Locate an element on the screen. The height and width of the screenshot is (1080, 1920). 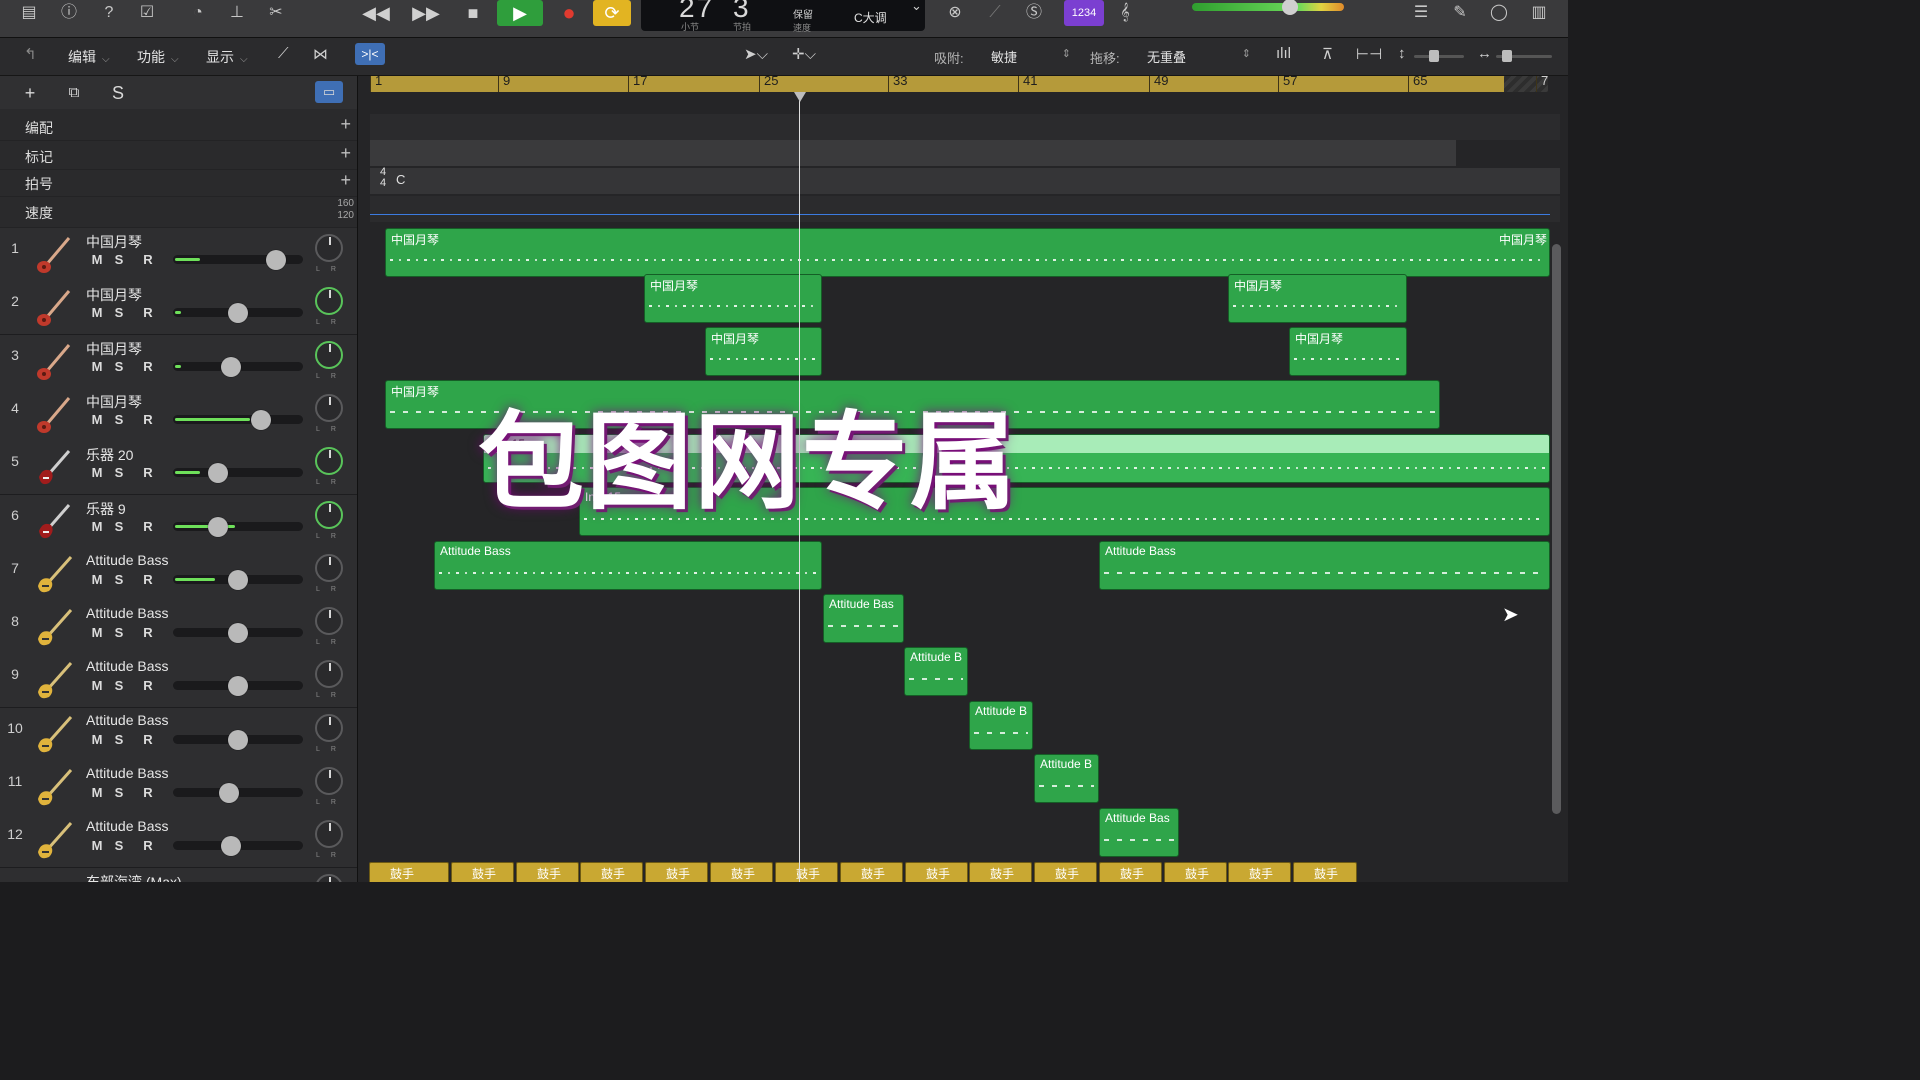
vertical-zoom-knob is located at coordinates (1434, 56).